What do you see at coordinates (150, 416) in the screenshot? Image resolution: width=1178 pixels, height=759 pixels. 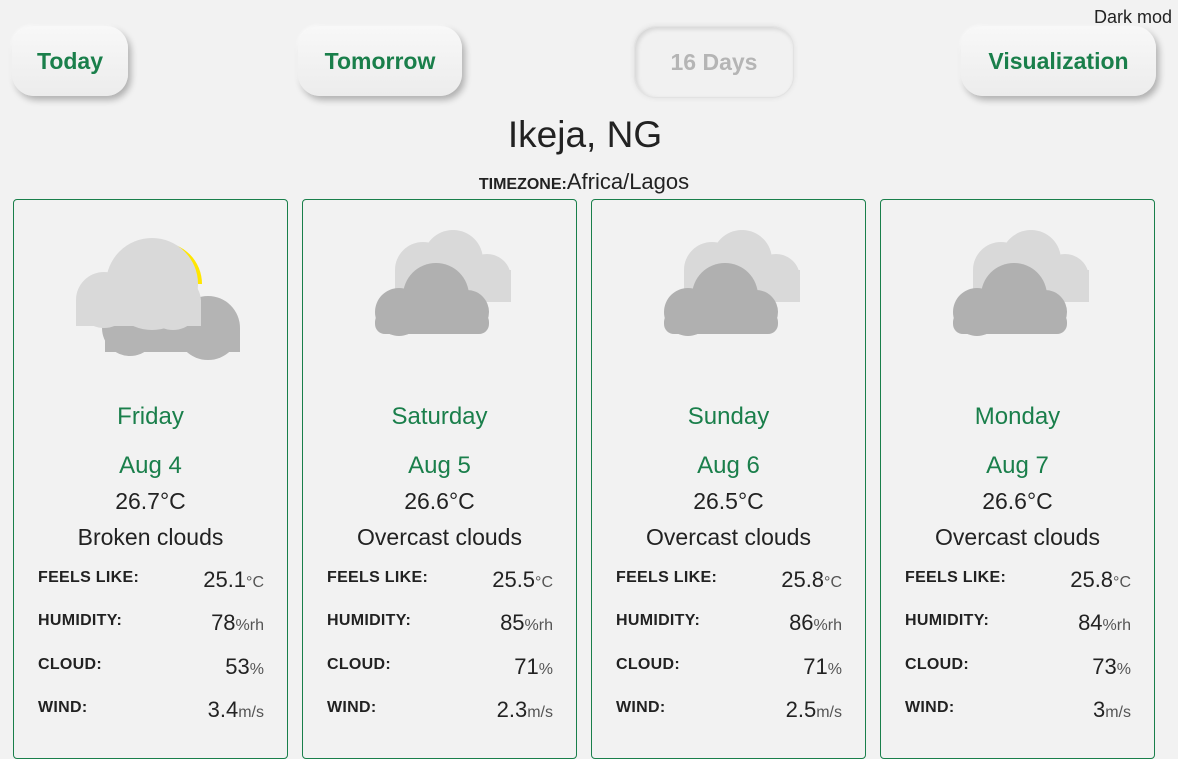 I see `day-name: Friday` at bounding box center [150, 416].